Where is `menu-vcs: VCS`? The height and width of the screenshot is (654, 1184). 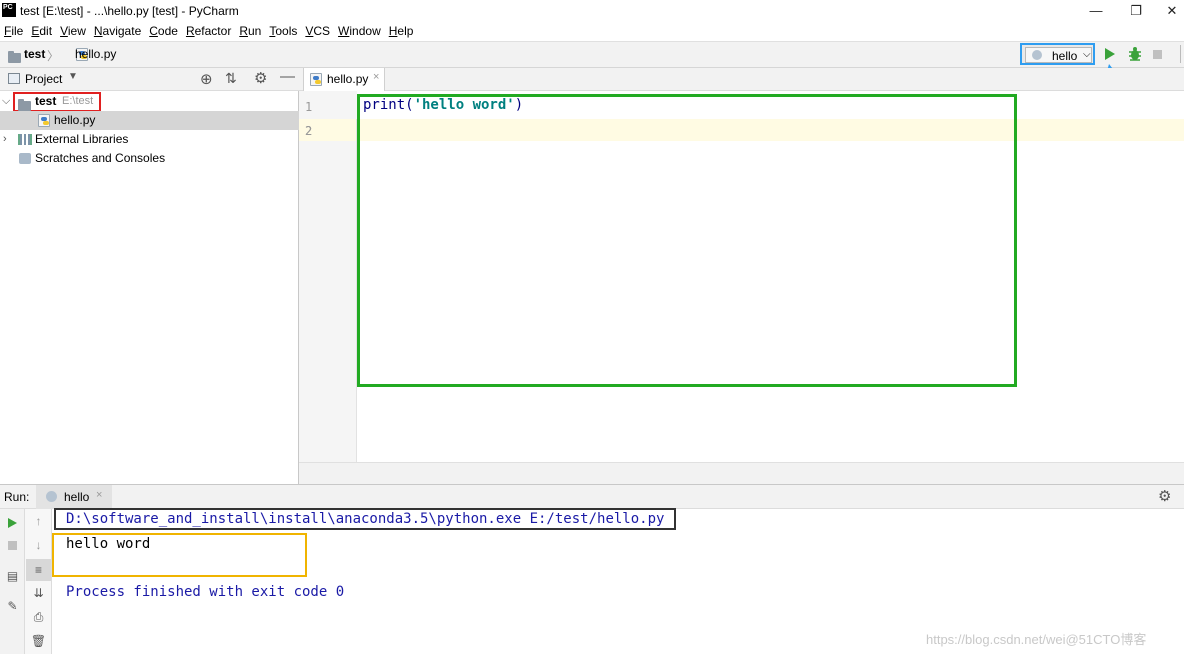
menu-vcs: VCS is located at coordinates (317, 31).